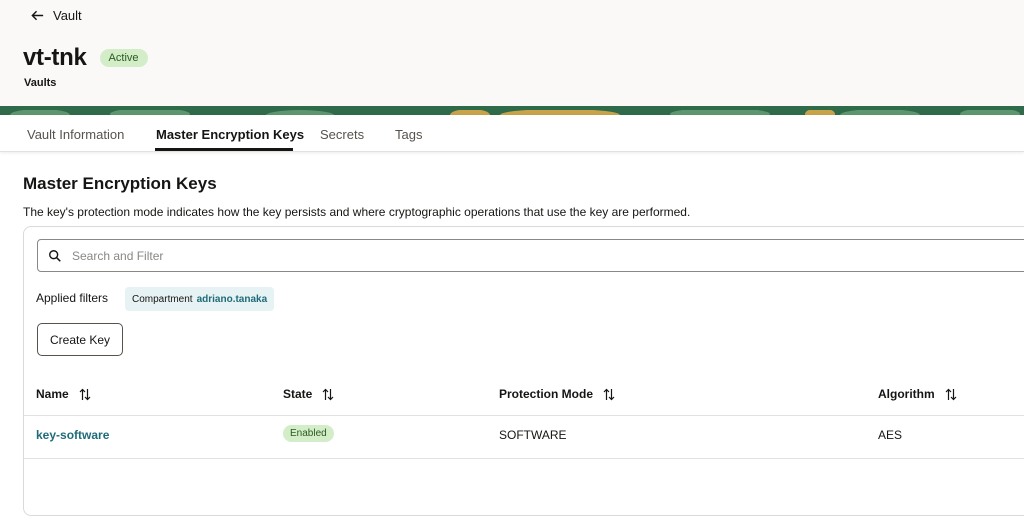  What do you see at coordinates (232, 299) in the screenshot?
I see `filter-chip-value: adriano.tanaka` at bounding box center [232, 299].